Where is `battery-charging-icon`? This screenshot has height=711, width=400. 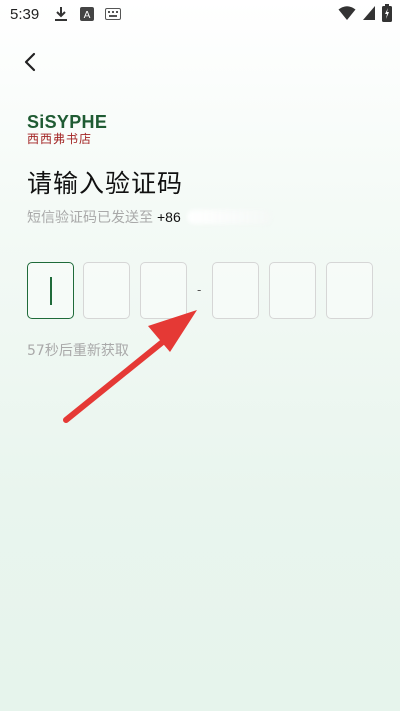 battery-charging-icon is located at coordinates (387, 15).